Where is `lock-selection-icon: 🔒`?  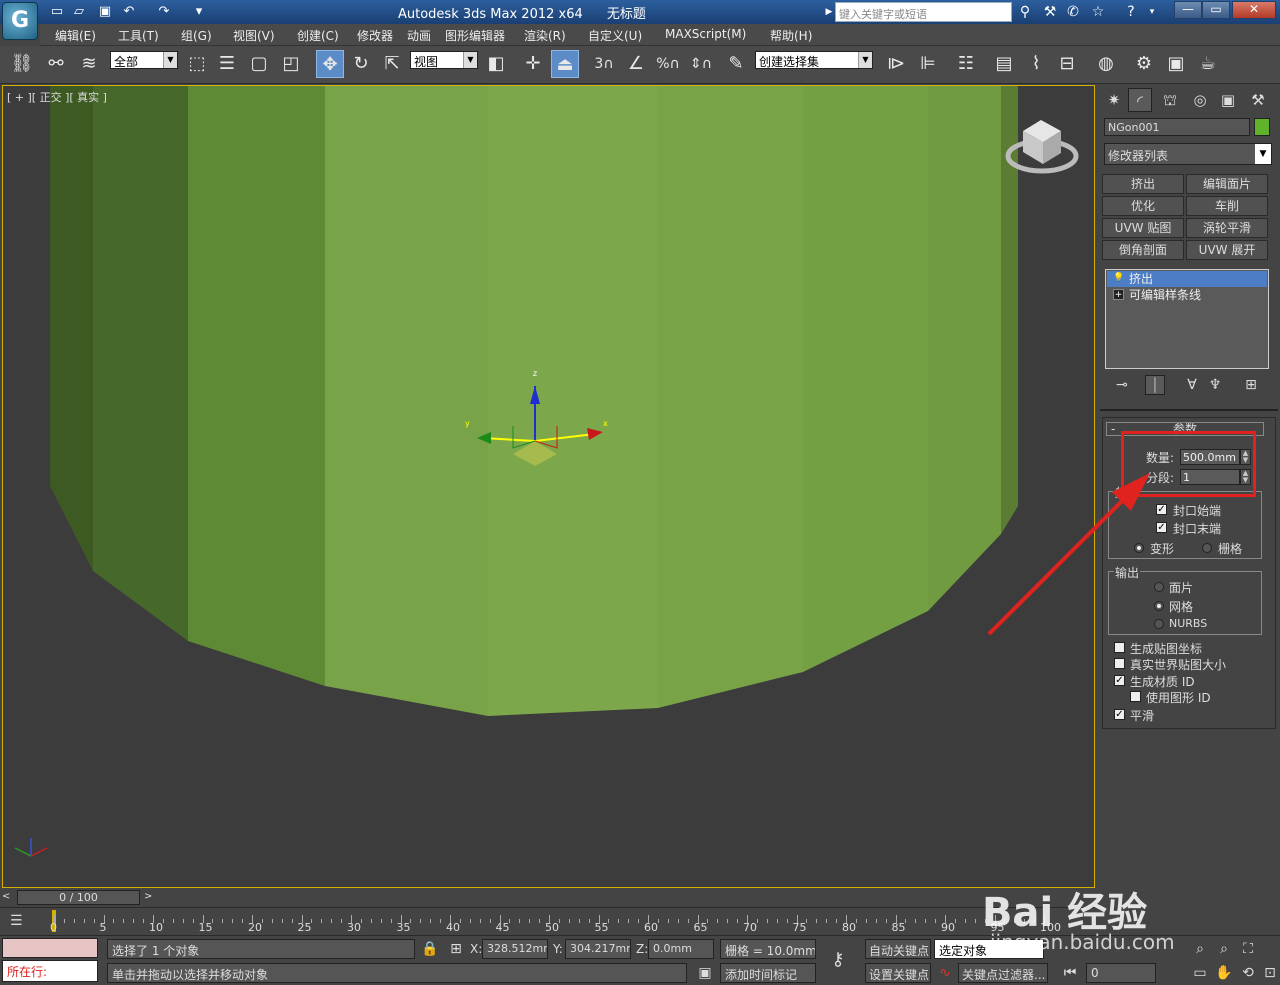
lock-selection-icon: 🔒 is located at coordinates (430, 949).